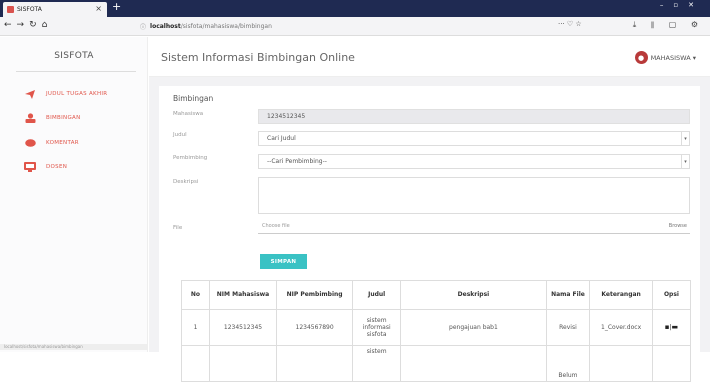 The width and height of the screenshot is (710, 382). Describe the element at coordinates (568, 327) in the screenshot. I see `cell-nama-file: Revisi` at that location.